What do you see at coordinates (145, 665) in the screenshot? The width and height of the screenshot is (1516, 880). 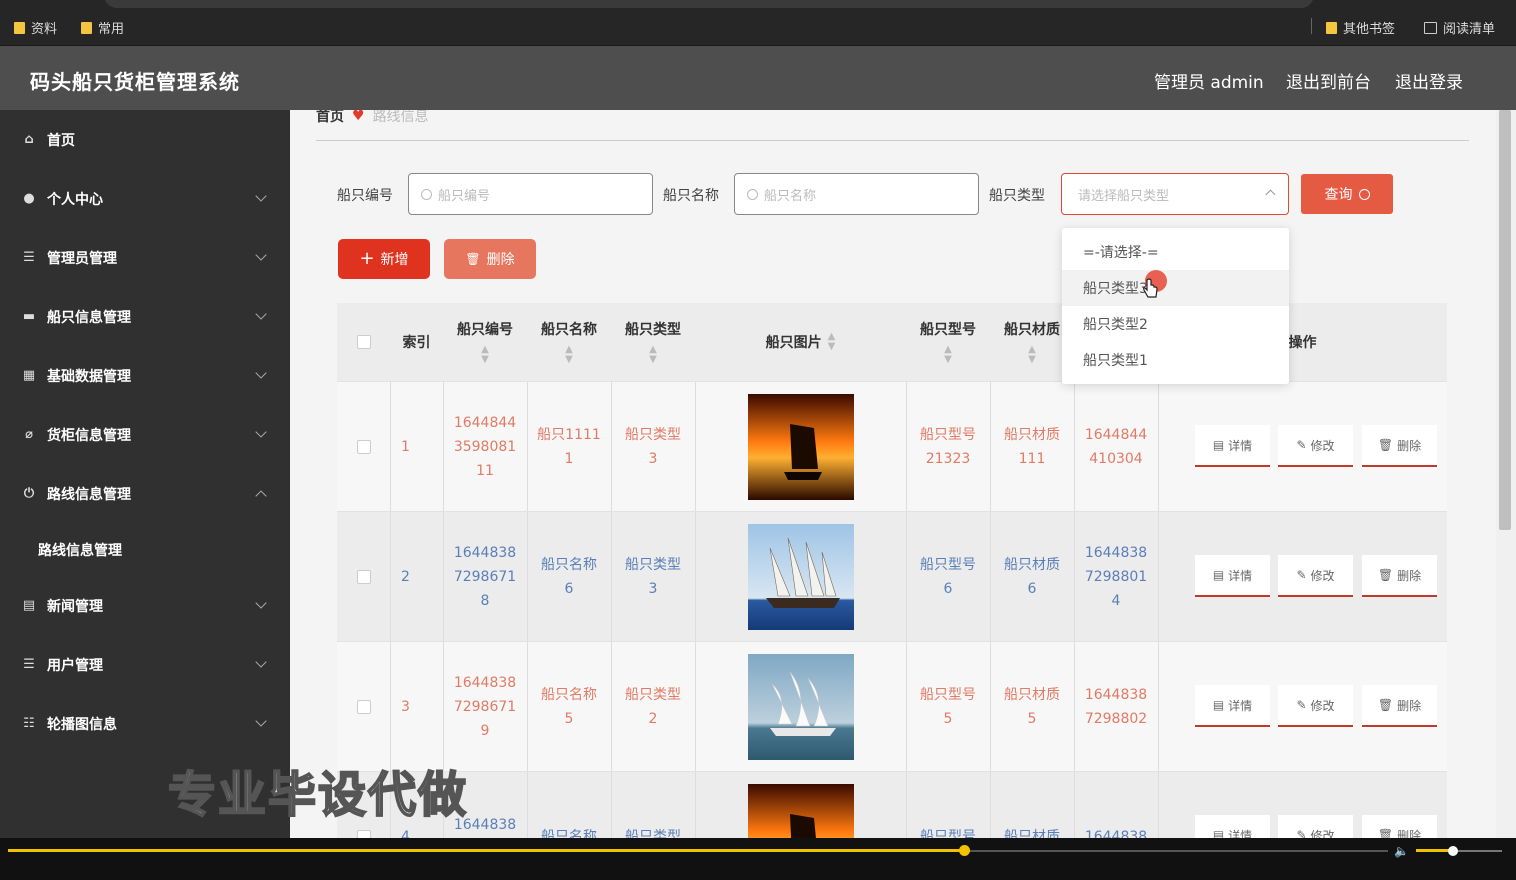 I see `sidebar-item-users: ☰ 用户管理` at bounding box center [145, 665].